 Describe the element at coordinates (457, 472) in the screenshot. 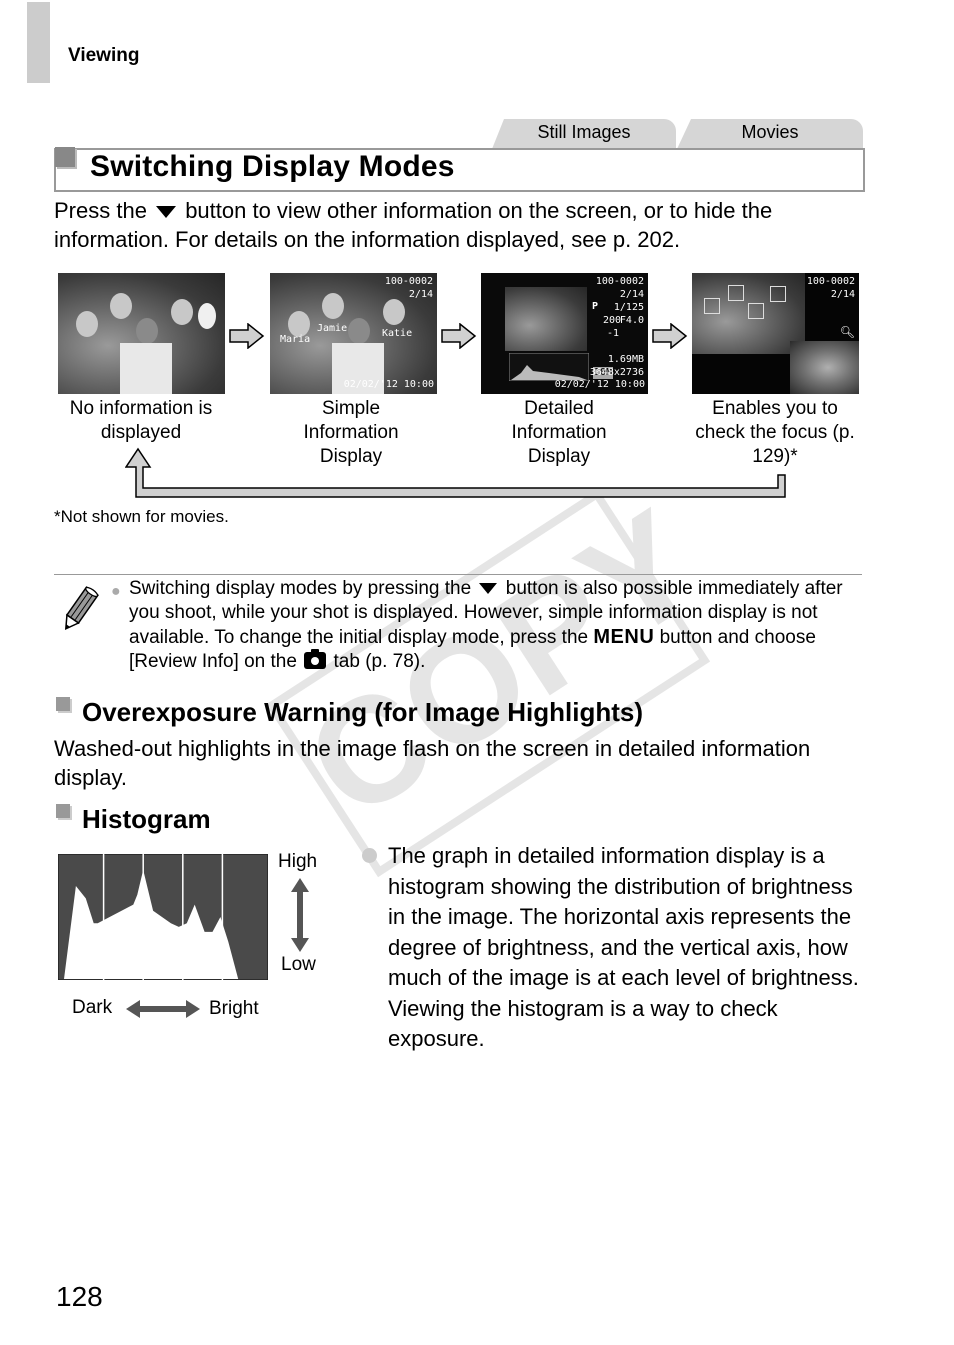

I see `loop-back-arrow-icon` at that location.